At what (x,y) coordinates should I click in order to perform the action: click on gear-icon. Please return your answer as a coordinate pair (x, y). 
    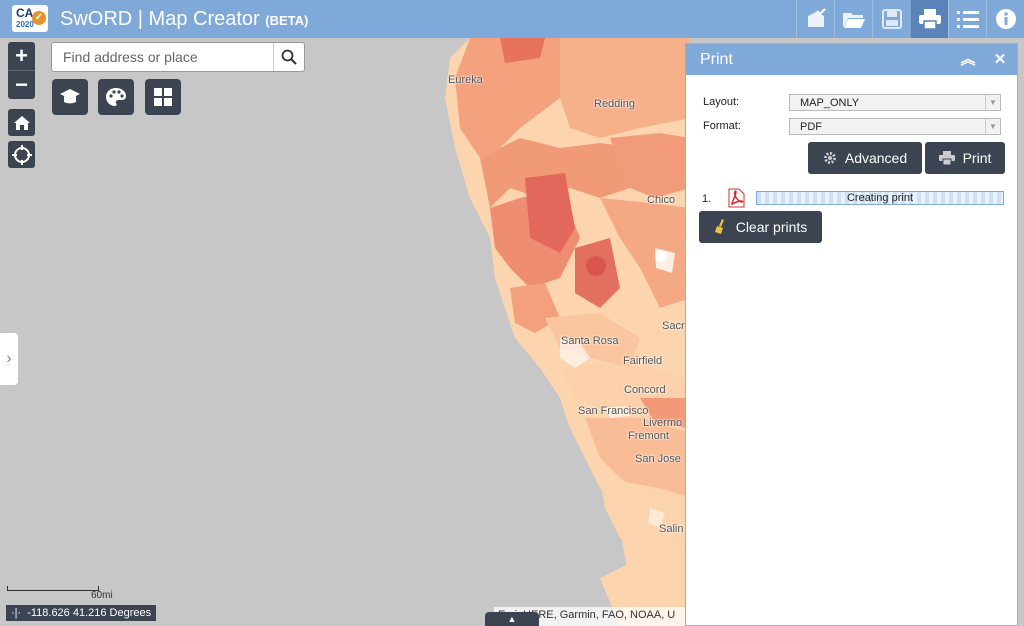
    Looking at the image, I should click on (829, 158).